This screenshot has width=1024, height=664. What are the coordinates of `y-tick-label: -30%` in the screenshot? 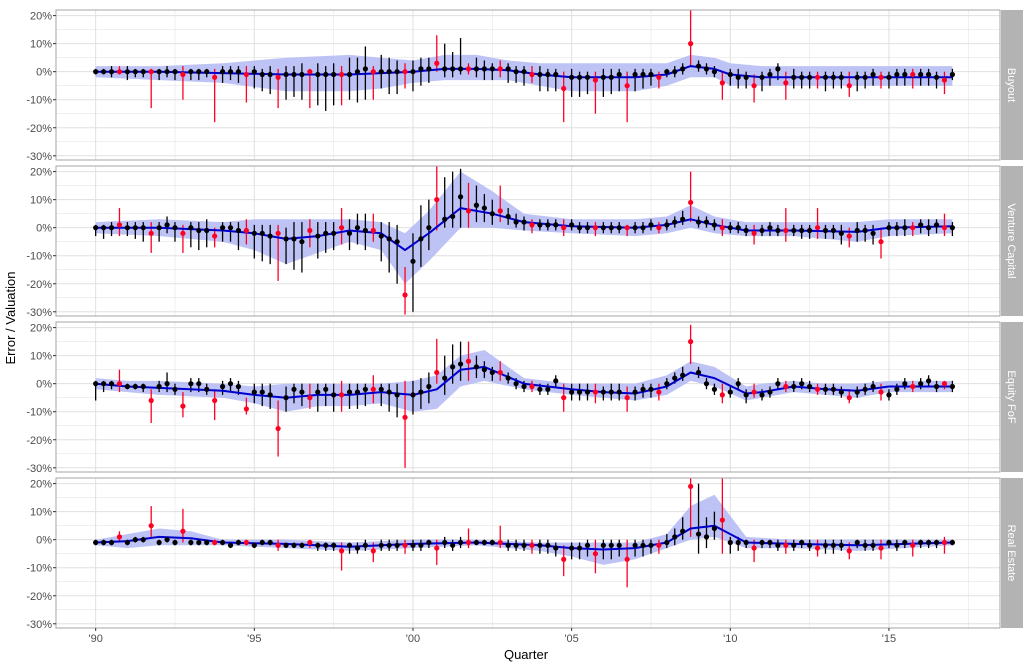 It's located at (39, 157).